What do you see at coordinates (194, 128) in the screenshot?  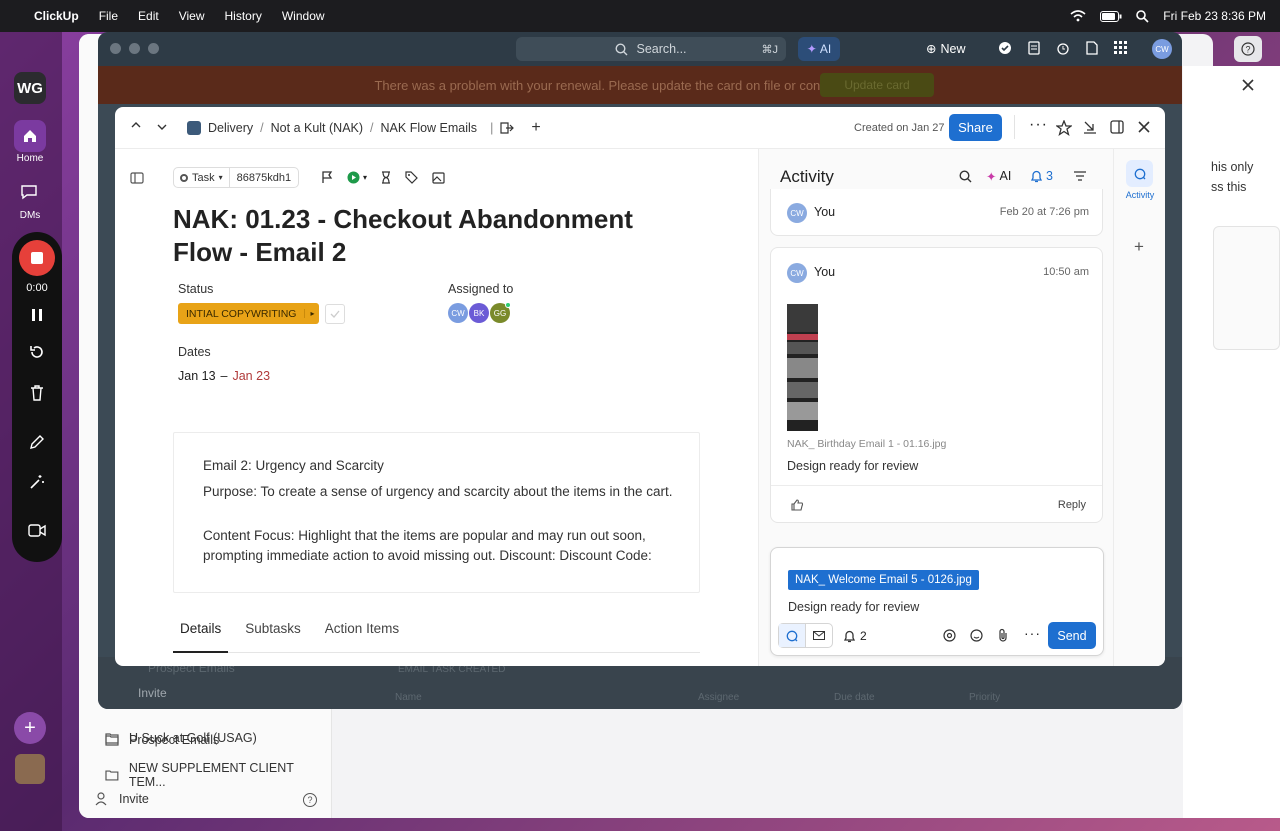 I see `list-icon` at bounding box center [194, 128].